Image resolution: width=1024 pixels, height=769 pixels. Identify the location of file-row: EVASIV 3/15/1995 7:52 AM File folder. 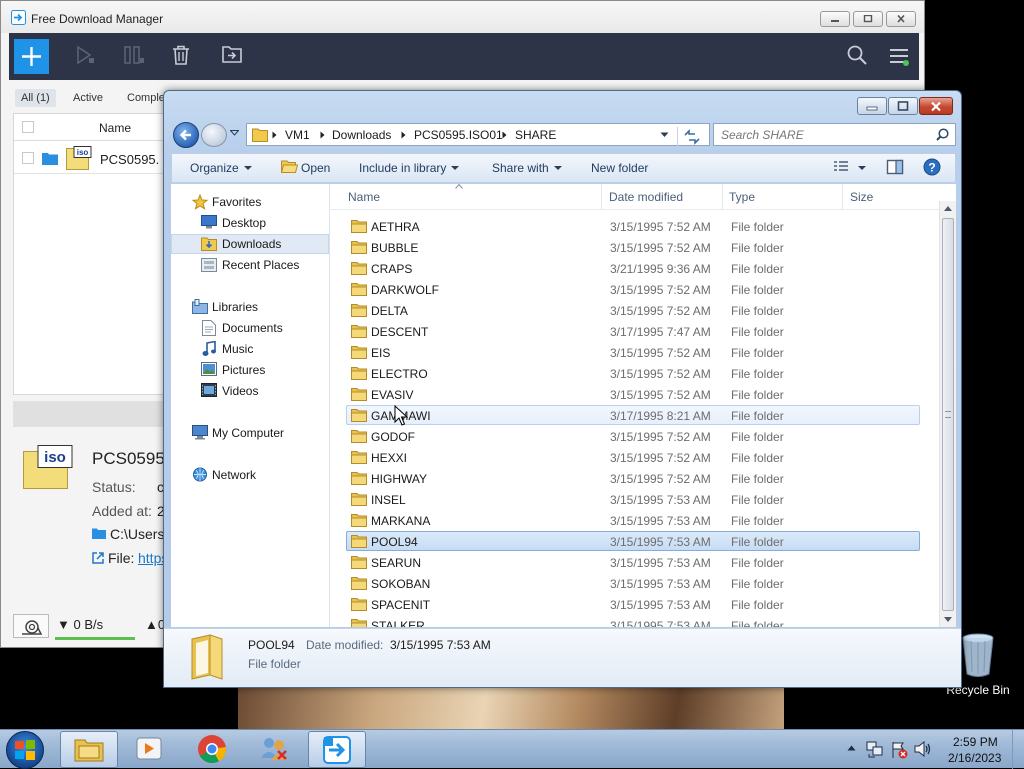
(633, 394).